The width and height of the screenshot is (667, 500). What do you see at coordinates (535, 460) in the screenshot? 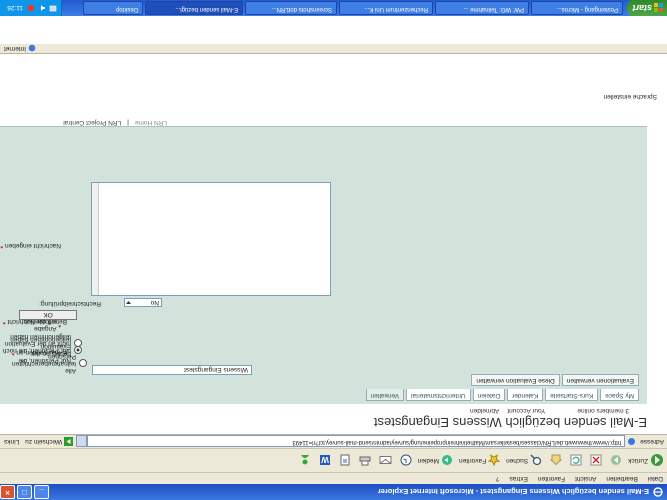
I see `search-icon` at bounding box center [535, 460].